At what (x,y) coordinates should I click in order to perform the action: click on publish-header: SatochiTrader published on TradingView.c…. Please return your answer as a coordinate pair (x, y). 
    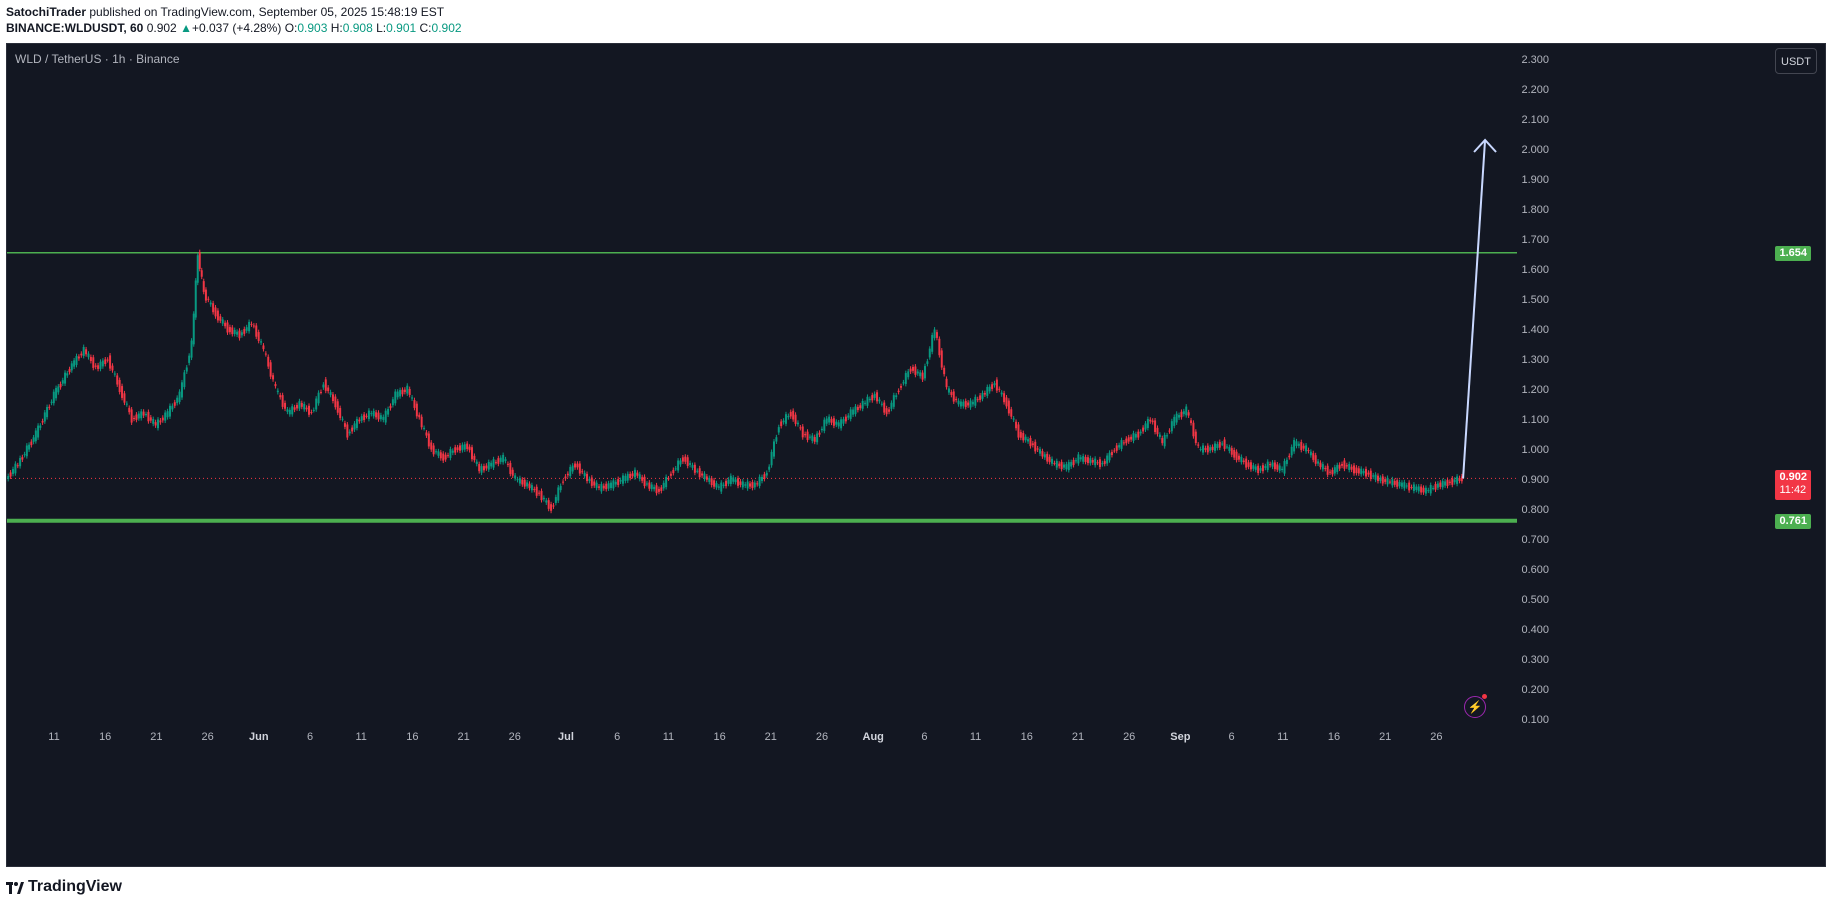
    Looking at the image, I should click on (234, 20).